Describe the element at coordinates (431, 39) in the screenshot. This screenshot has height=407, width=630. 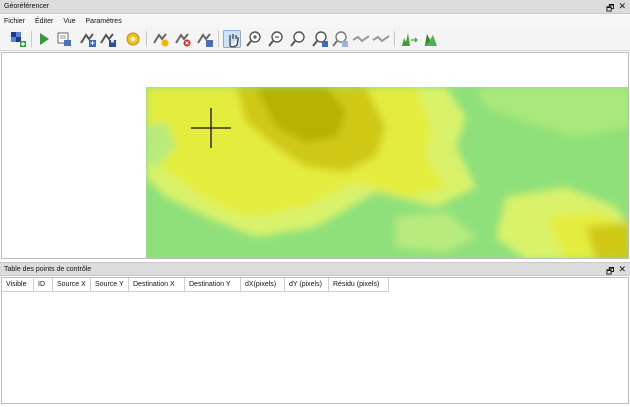
I see `local-histogram-stretch-icon` at that location.